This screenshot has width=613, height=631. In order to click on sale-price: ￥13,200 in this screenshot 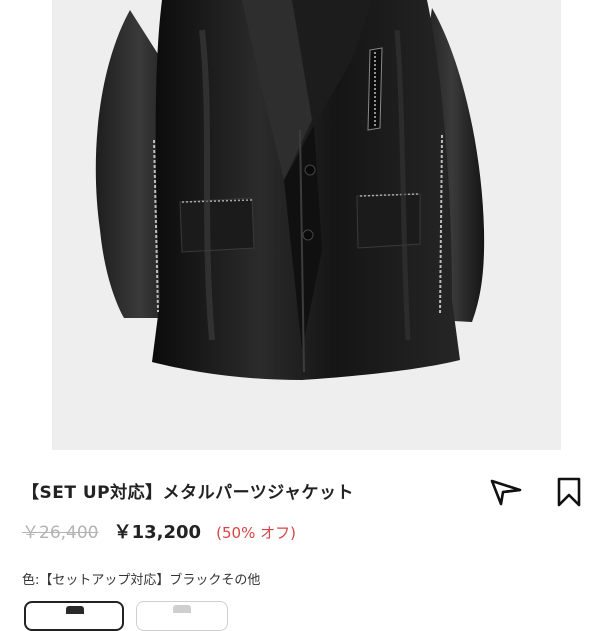, I will do `click(157, 532)`.